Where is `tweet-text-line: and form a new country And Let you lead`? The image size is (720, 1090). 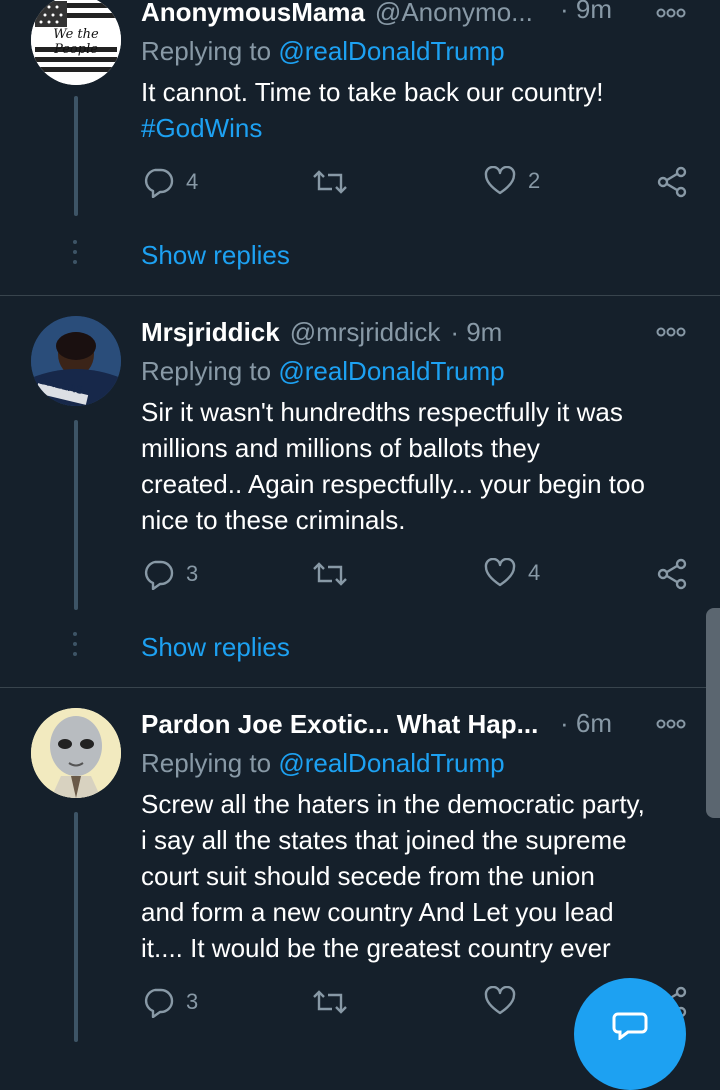 tweet-text-line: and form a new country And Let you lead is located at coordinates (377, 912).